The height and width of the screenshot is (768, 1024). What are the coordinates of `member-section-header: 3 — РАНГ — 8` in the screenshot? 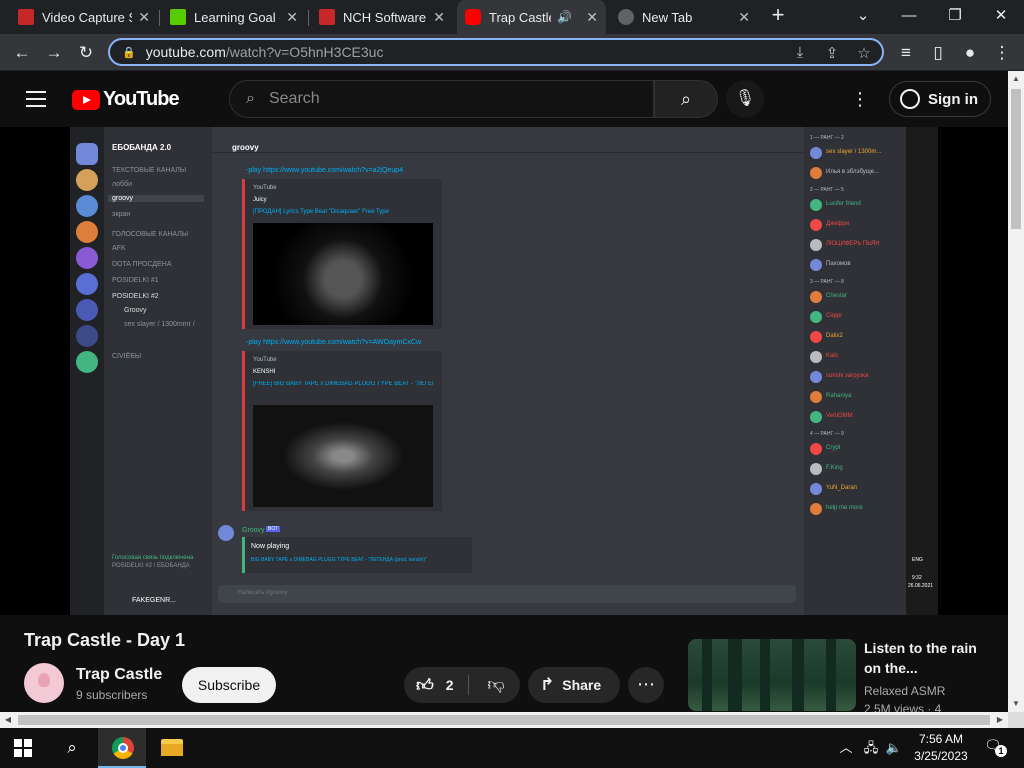 It's located at (827, 282).